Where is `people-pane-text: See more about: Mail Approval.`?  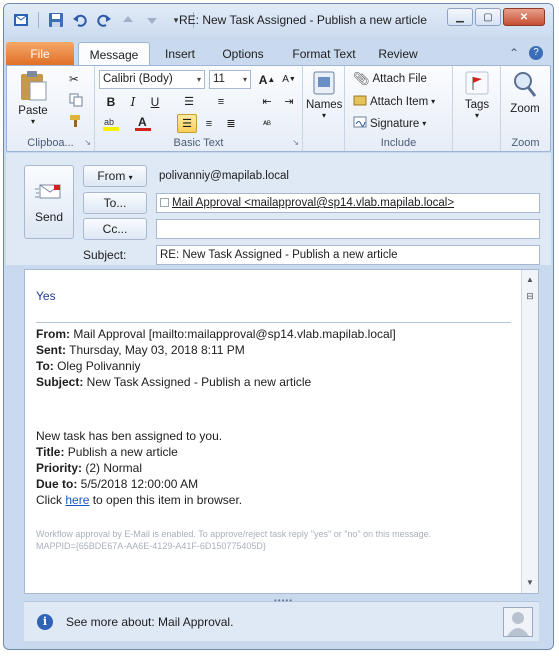 people-pane-text: See more about: Mail Approval. is located at coordinates (149, 622).